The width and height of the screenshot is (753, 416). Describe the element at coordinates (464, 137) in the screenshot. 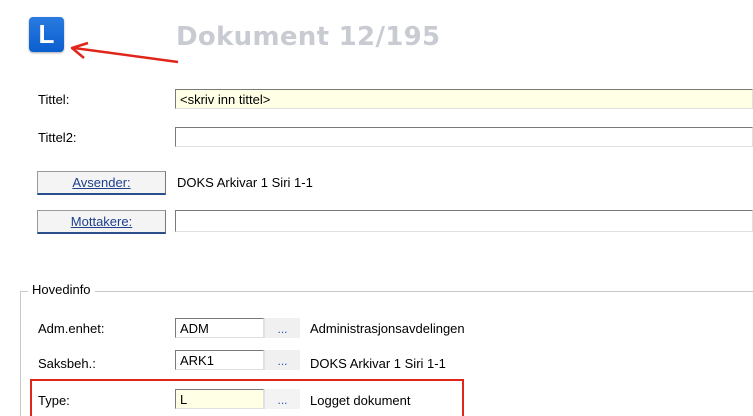

I see `tittel2-input` at that location.